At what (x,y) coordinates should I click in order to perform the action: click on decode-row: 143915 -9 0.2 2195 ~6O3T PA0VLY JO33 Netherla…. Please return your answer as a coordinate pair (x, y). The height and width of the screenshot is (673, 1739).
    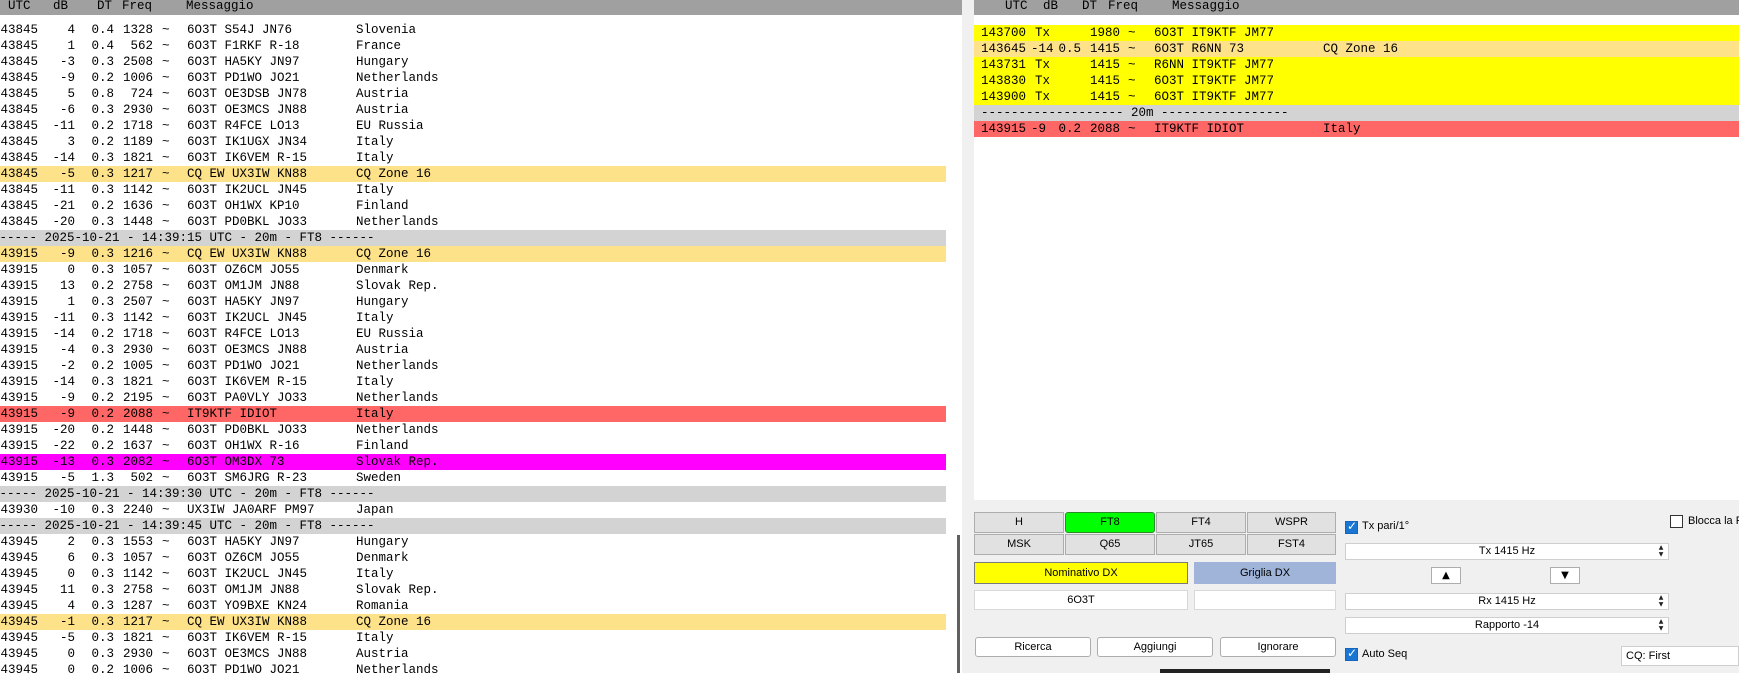
    Looking at the image, I should click on (473, 398).